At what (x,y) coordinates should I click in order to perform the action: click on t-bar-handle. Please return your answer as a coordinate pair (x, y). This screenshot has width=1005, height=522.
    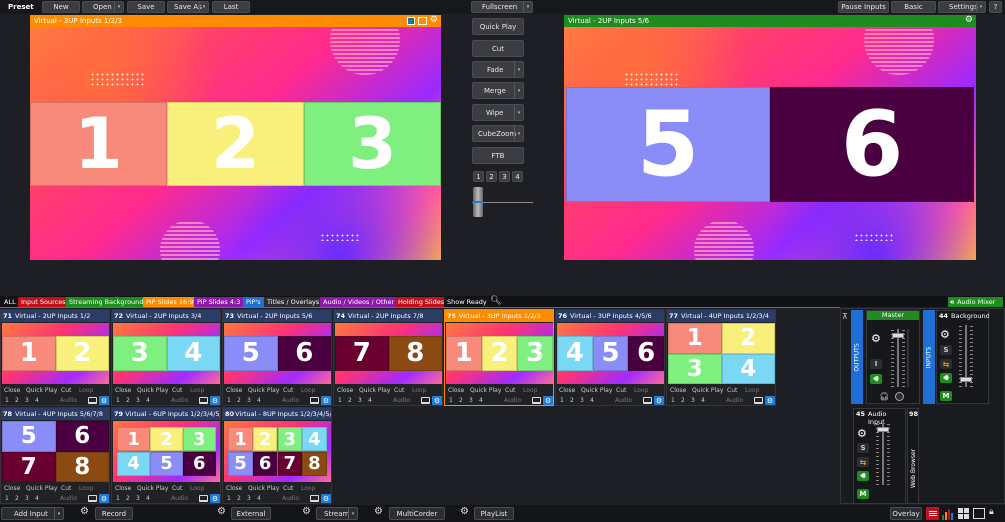
    Looking at the image, I should click on (478, 202).